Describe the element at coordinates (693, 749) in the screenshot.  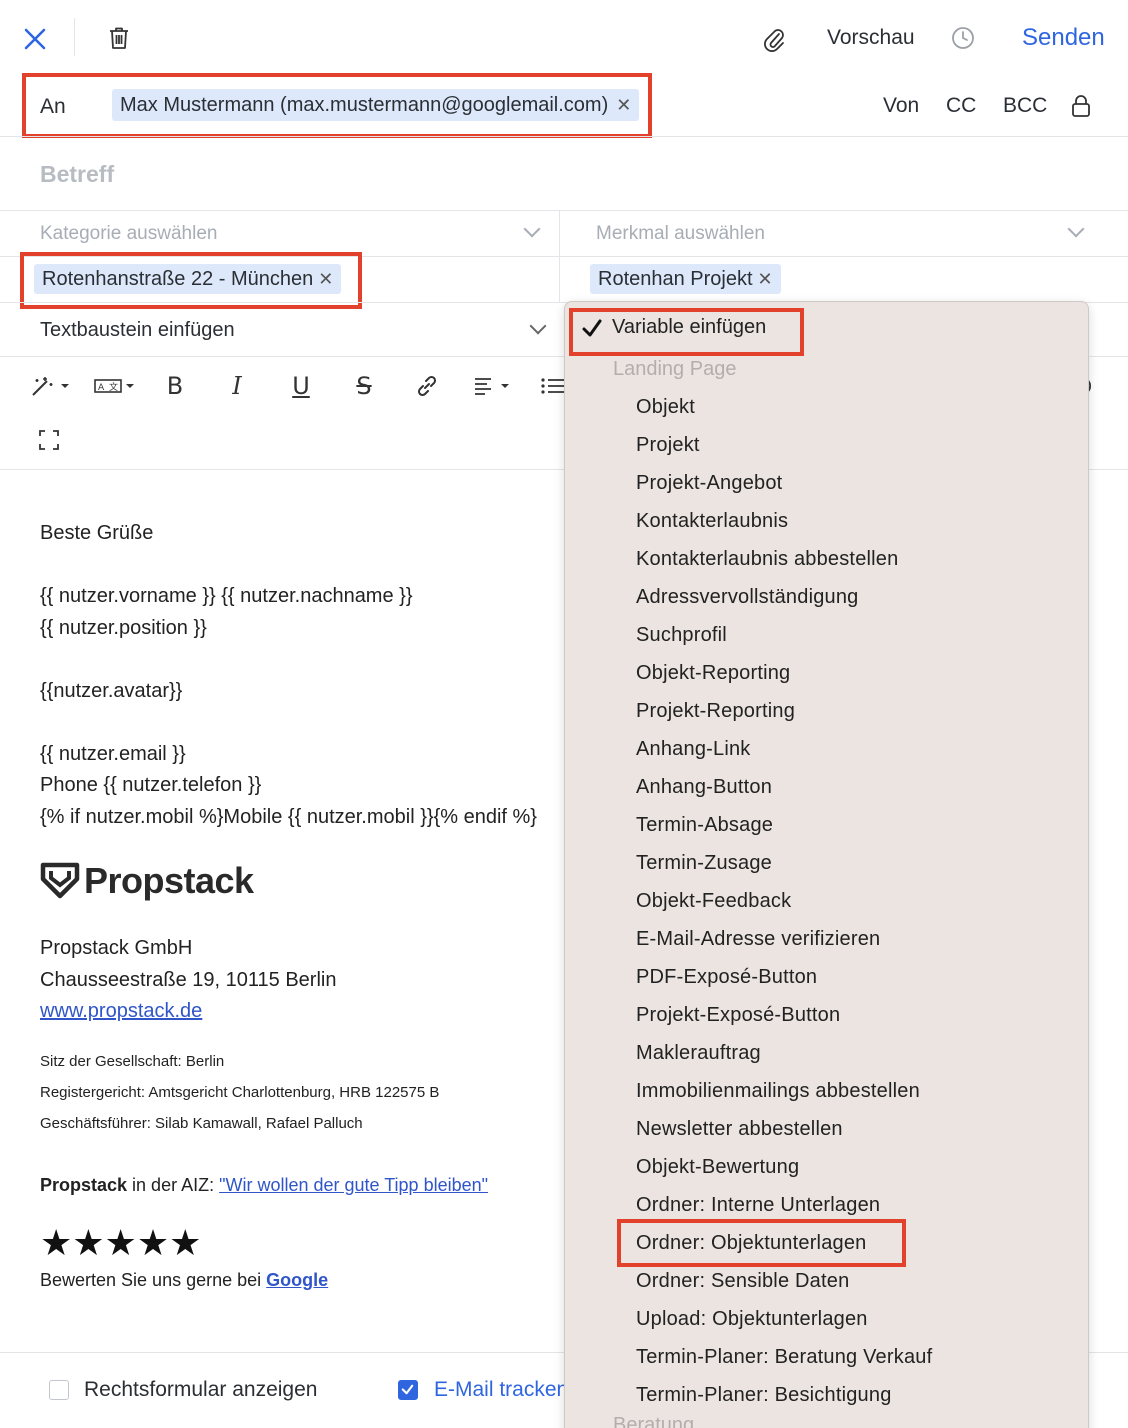
I see `dropdown-item: Anhang-Link` at that location.